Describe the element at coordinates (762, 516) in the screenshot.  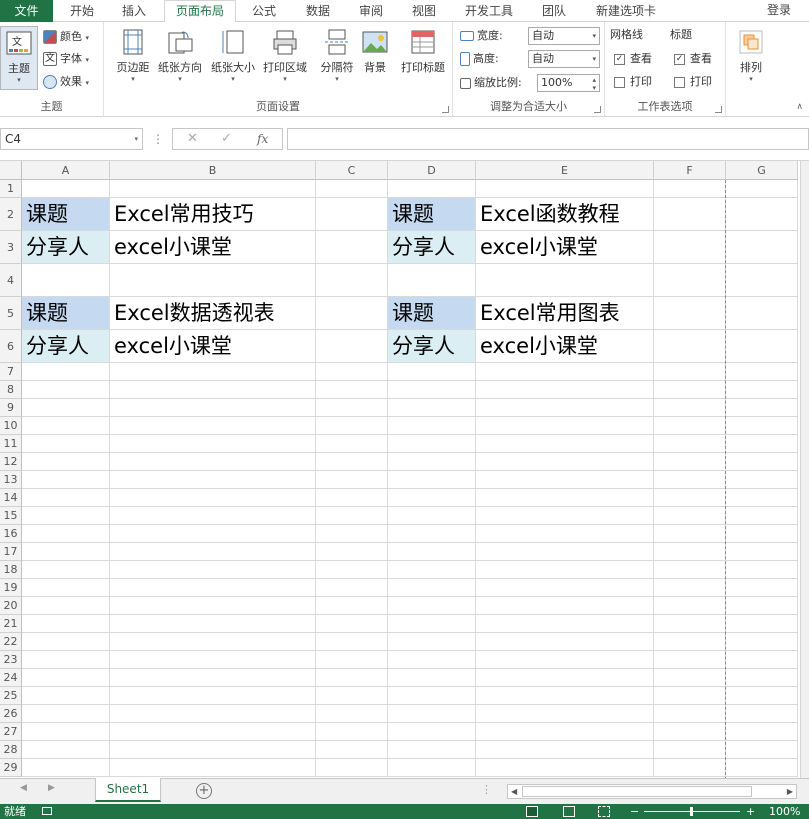
I see `cell-g15` at that location.